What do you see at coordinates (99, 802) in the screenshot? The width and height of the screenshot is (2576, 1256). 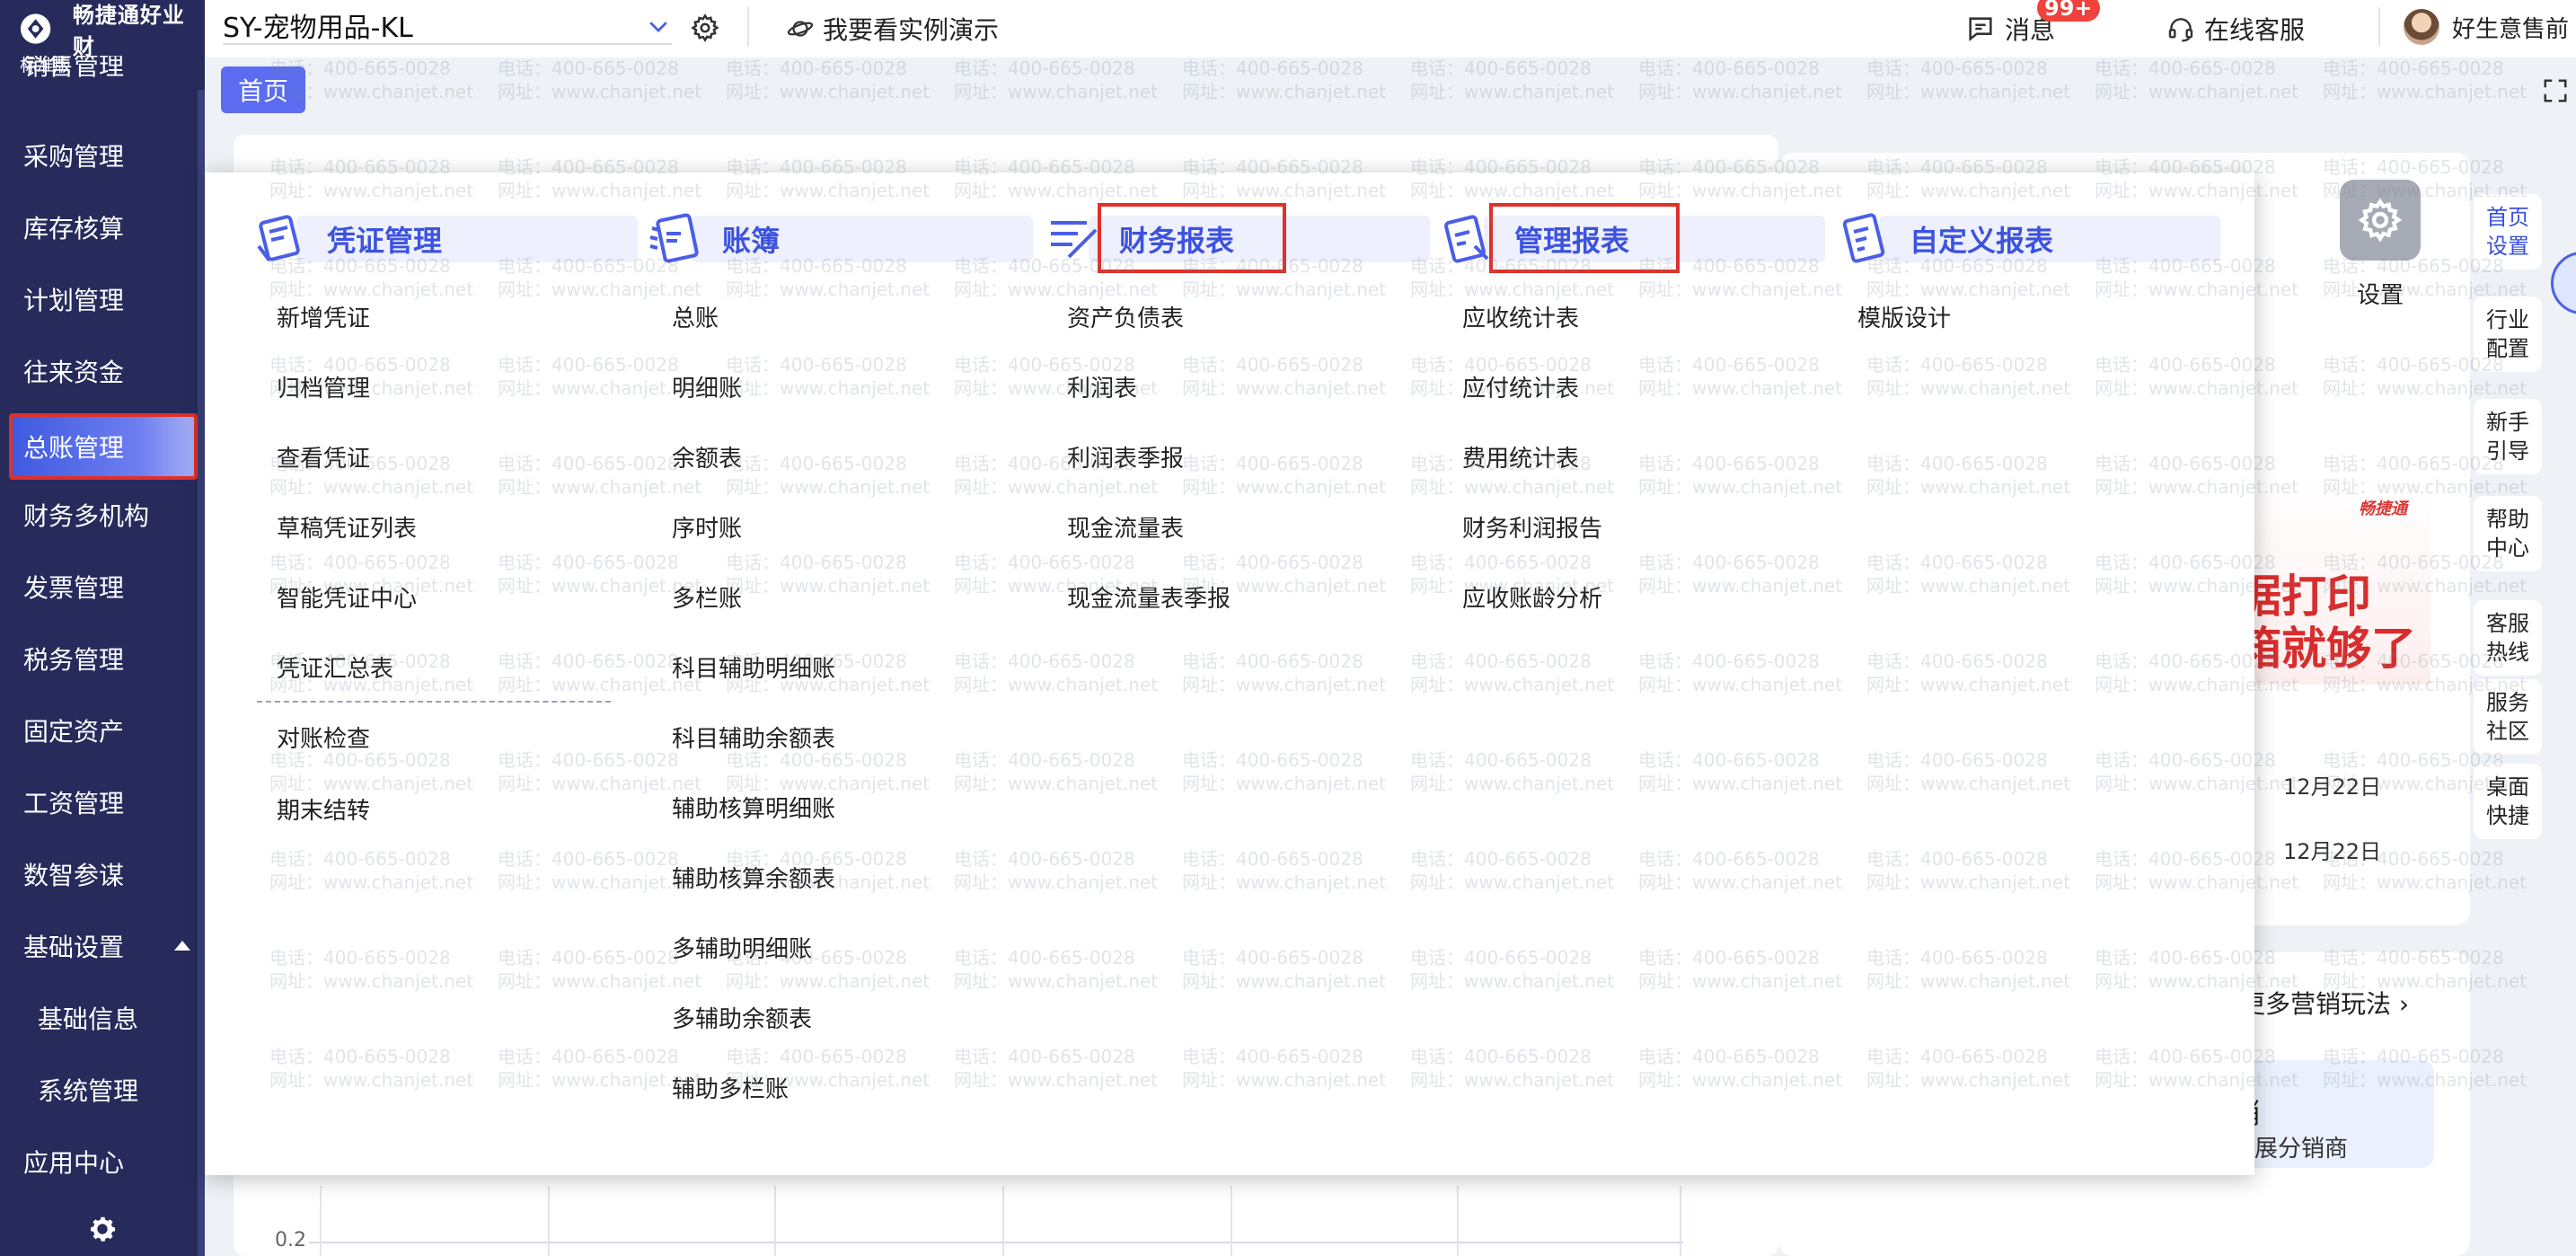 I see `sidebar-item-payroll: 工资管理` at bounding box center [99, 802].